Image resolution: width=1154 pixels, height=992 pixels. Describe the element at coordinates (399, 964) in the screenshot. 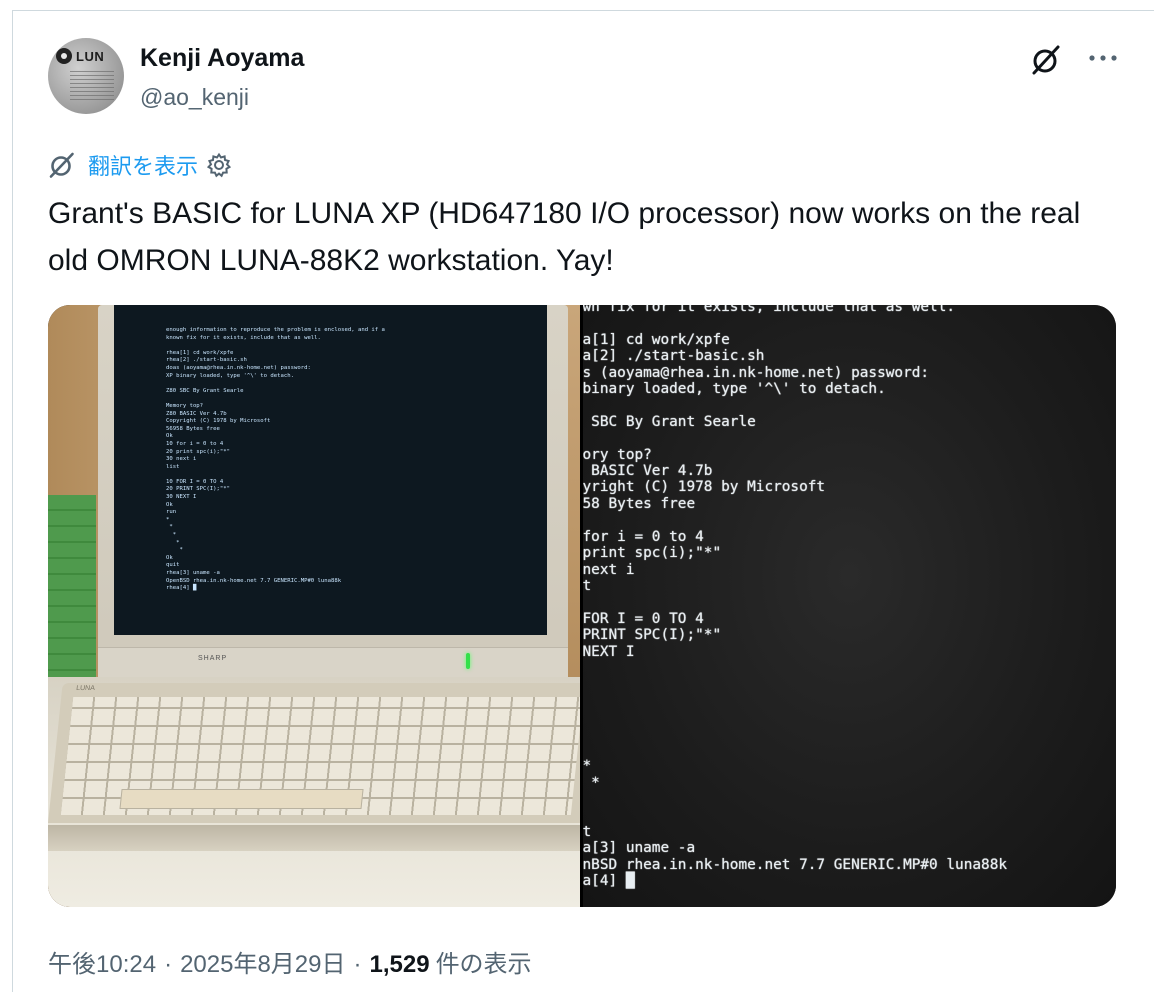

I see `view-count: 1,529` at that location.